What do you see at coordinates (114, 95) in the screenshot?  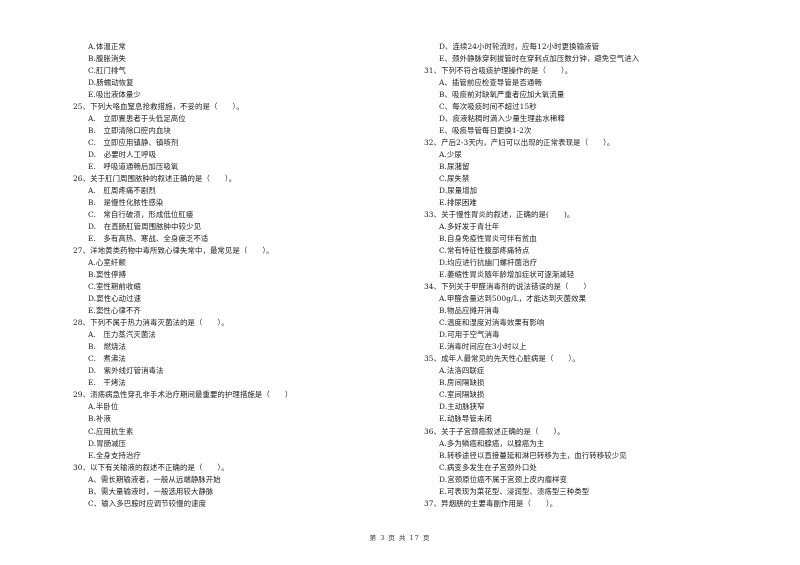 I see `answer-option: E.吸出液体量少` at bounding box center [114, 95].